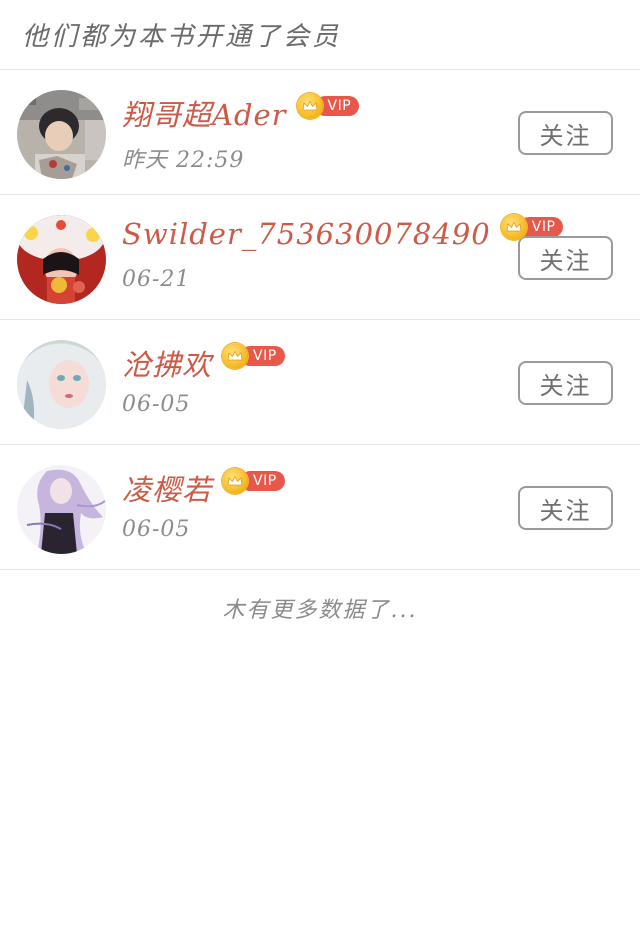  What do you see at coordinates (320, 257) in the screenshot?
I see `list-item: Swilder_753630078490 VIP 06-21 关注` at bounding box center [320, 257].